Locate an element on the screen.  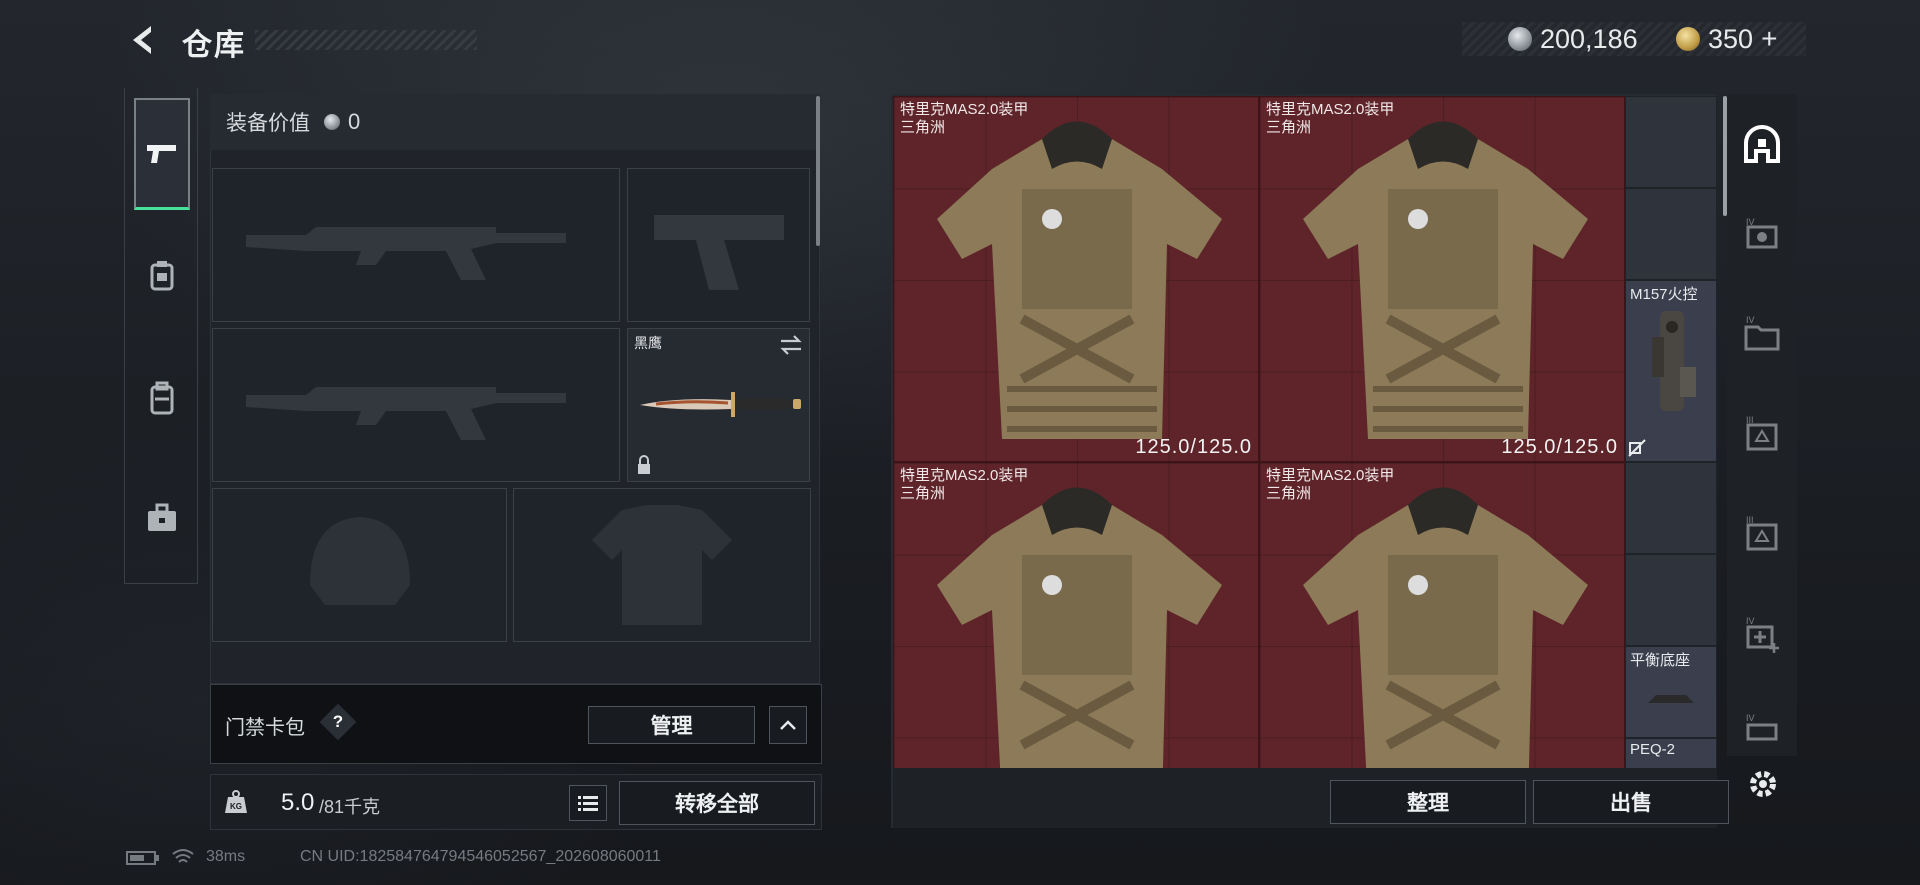
mod-item-laser: PEQ-2 is located at coordinates (1671, 753).